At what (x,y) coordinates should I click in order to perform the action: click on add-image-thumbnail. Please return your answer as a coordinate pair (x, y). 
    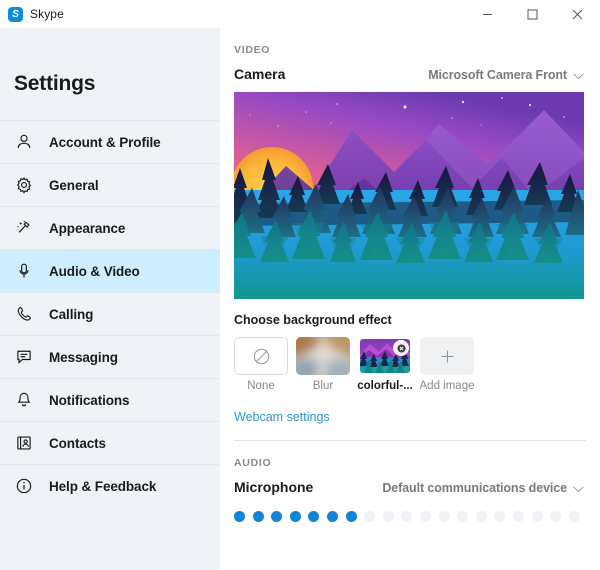
    Looking at the image, I should click on (447, 356).